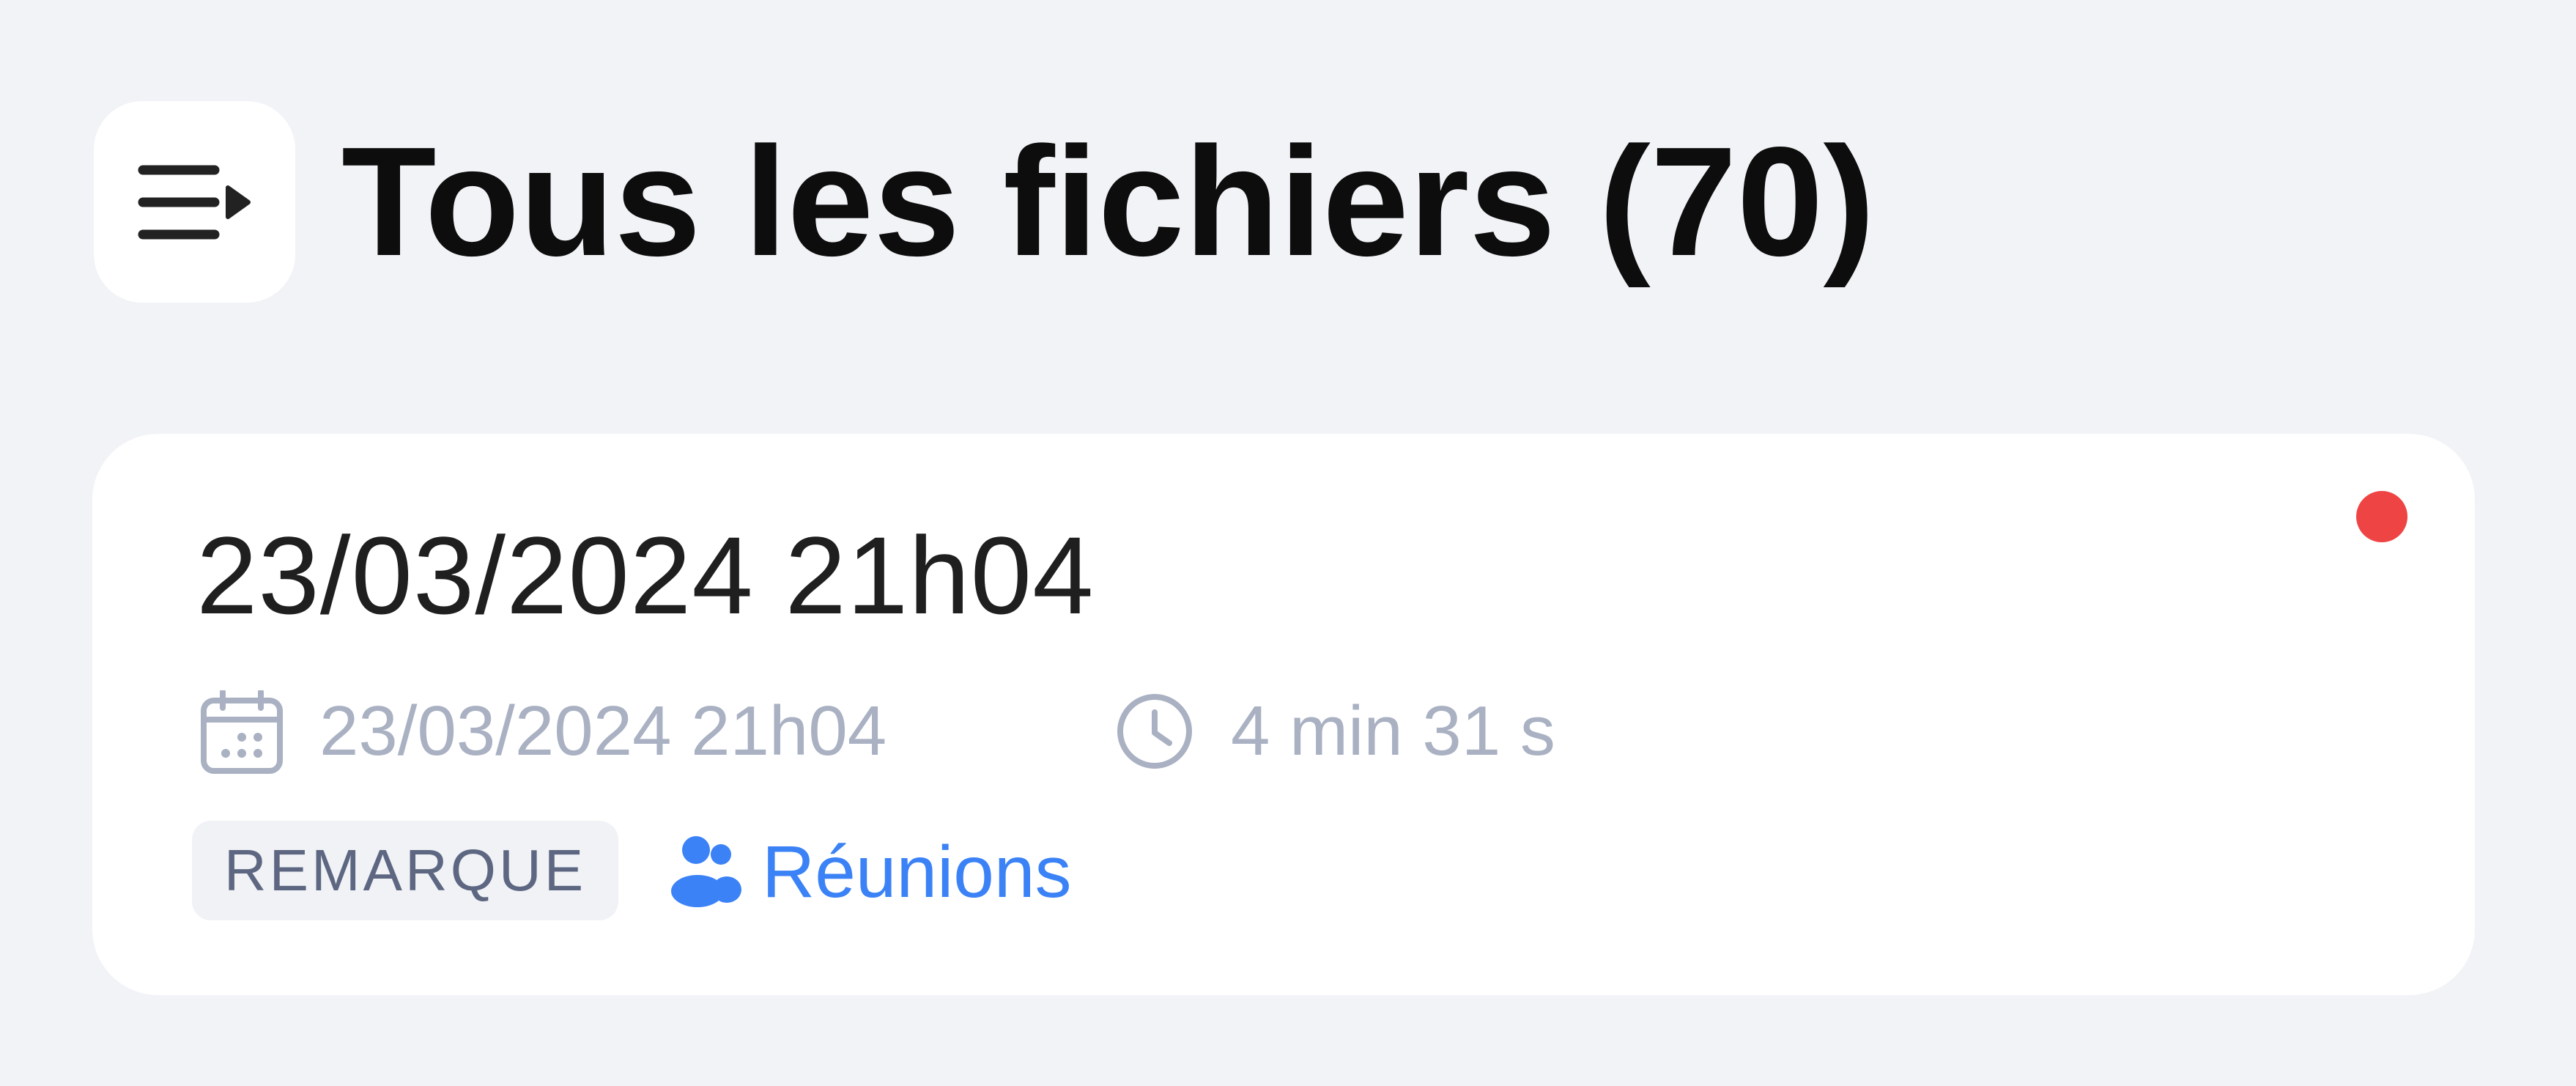 This screenshot has width=2576, height=1086. Describe the element at coordinates (917, 872) in the screenshot. I see `category-label: Réunions` at that location.